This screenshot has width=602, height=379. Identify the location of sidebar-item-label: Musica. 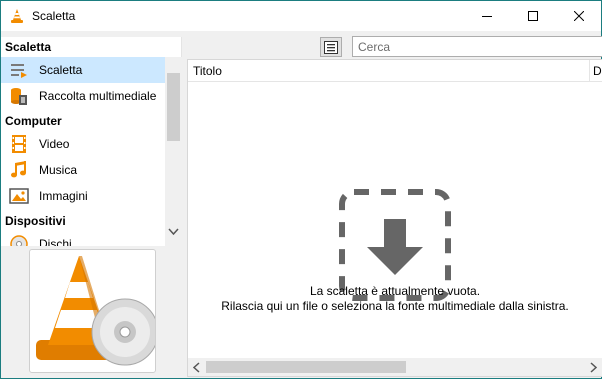
(58, 170).